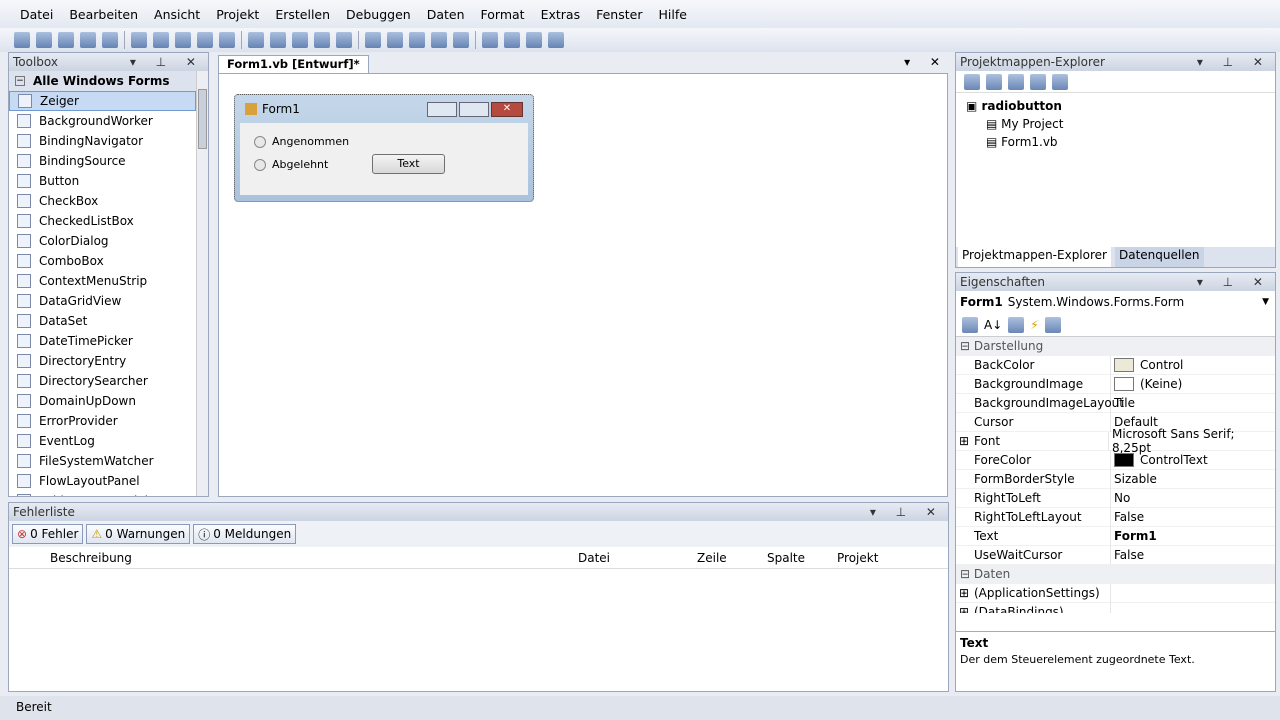  I want to click on tree-item-my-project: ▤ My Project, so click(1115, 124).